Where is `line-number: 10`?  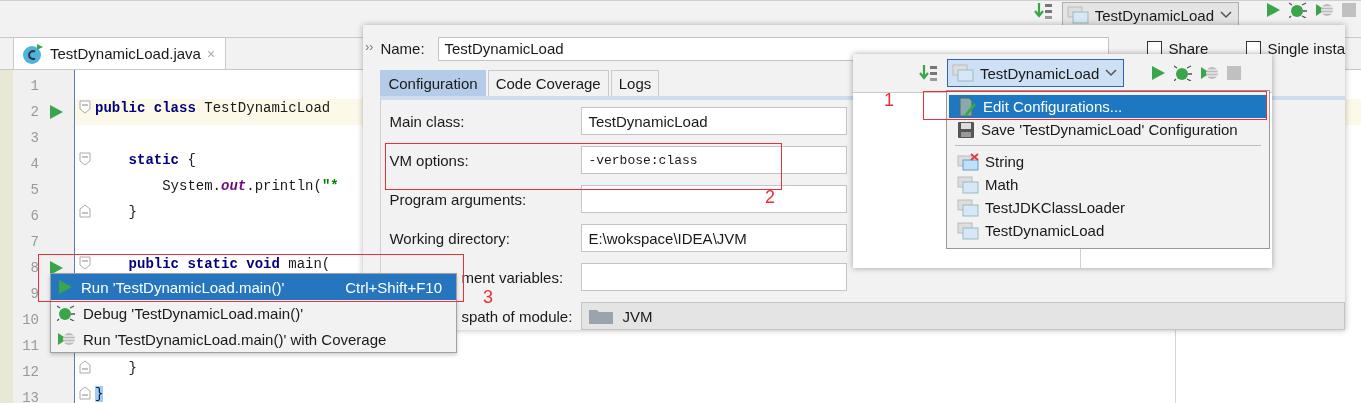
line-number: 10 is located at coordinates (30, 320).